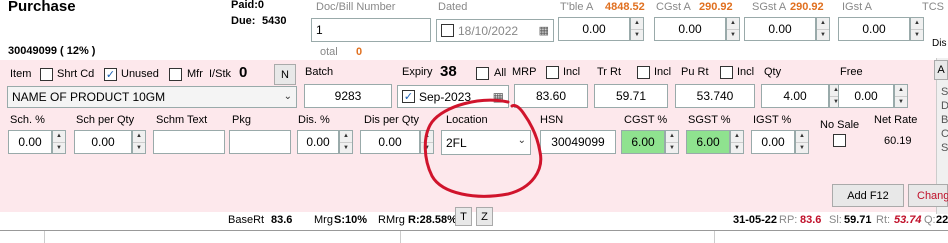 Image resolution: width=948 pixels, height=243 pixels. Describe the element at coordinates (346, 142) in the screenshot. I see `dis-pct-spinner: ▲ ▼` at that location.